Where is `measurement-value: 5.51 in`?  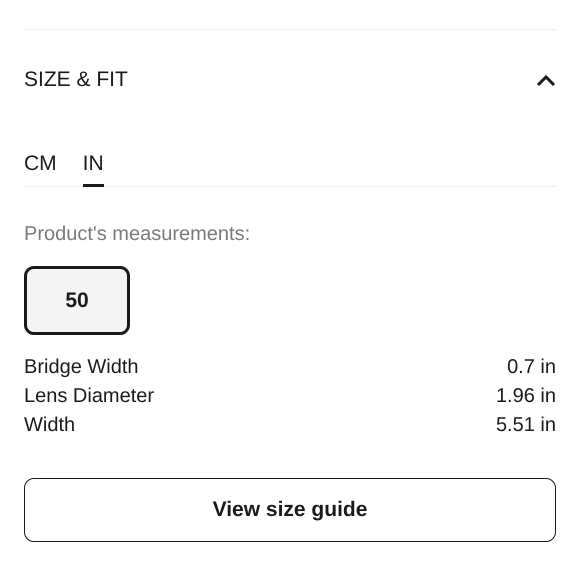
measurement-value: 5.51 in is located at coordinates (526, 425).